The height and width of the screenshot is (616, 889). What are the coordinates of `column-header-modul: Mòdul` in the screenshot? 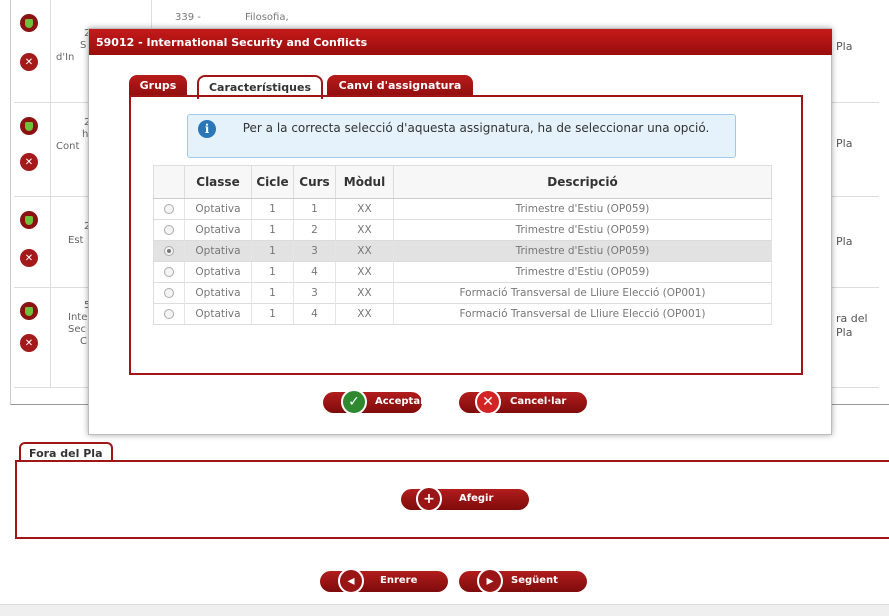 It's located at (364, 182).